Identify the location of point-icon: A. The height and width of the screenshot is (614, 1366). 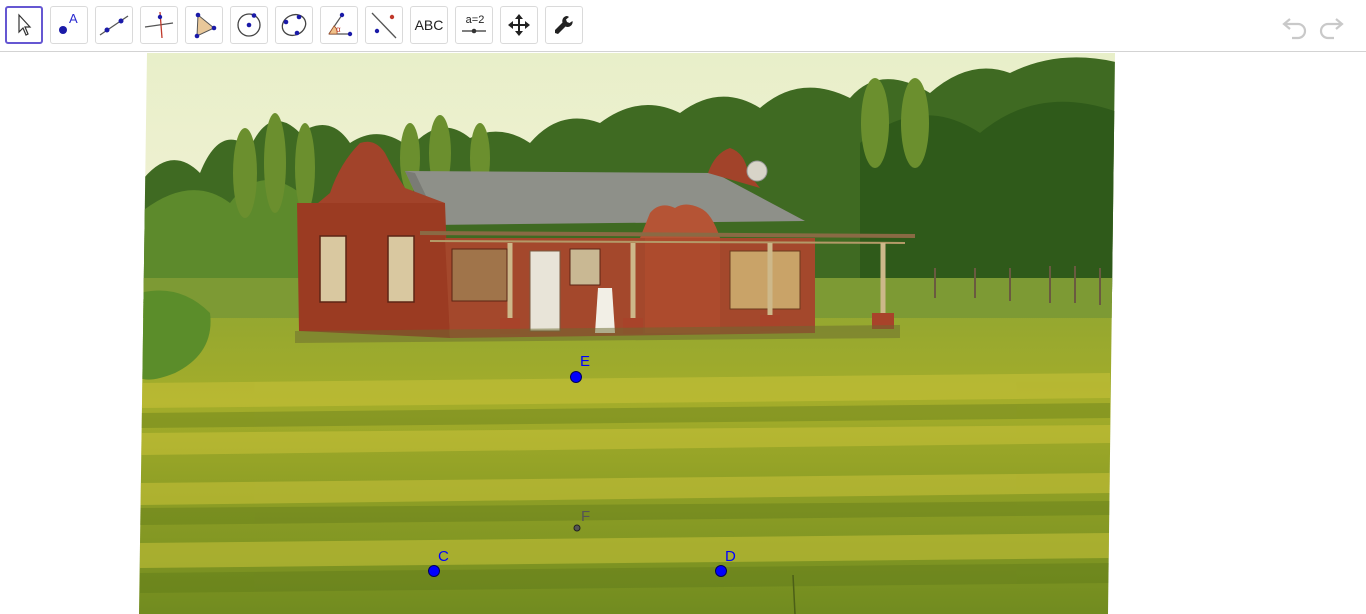
(68, 22).